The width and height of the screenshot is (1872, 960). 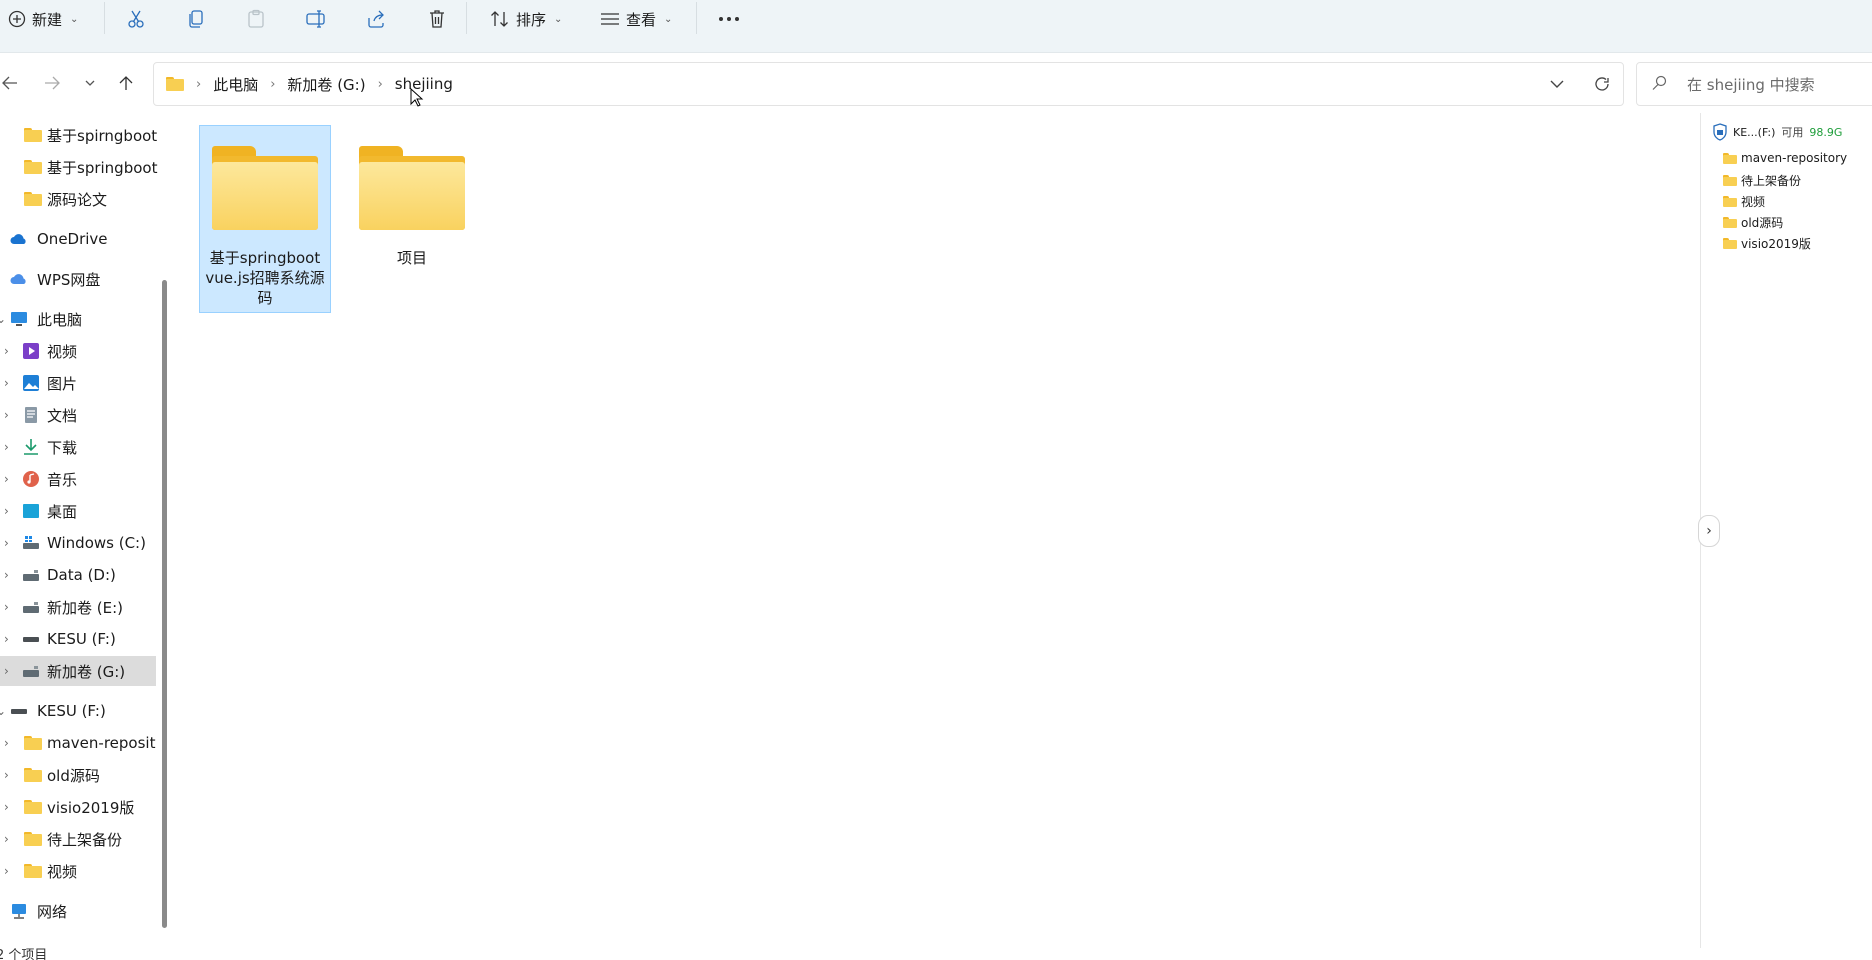 I want to click on sidebar-item-drive-e: › 新加卷 (E:), so click(x=78, y=607).